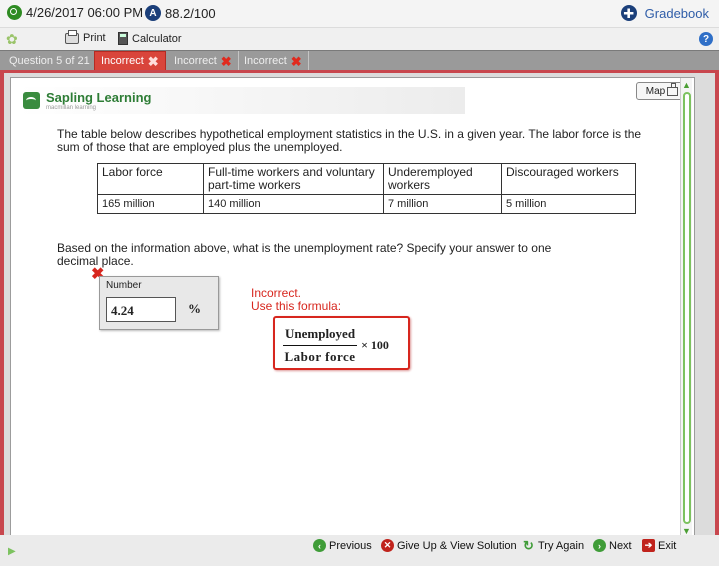 The image size is (719, 566). Describe the element at coordinates (71, 107) in the screenshot. I see `logo-sub: macmillan learning` at that location.